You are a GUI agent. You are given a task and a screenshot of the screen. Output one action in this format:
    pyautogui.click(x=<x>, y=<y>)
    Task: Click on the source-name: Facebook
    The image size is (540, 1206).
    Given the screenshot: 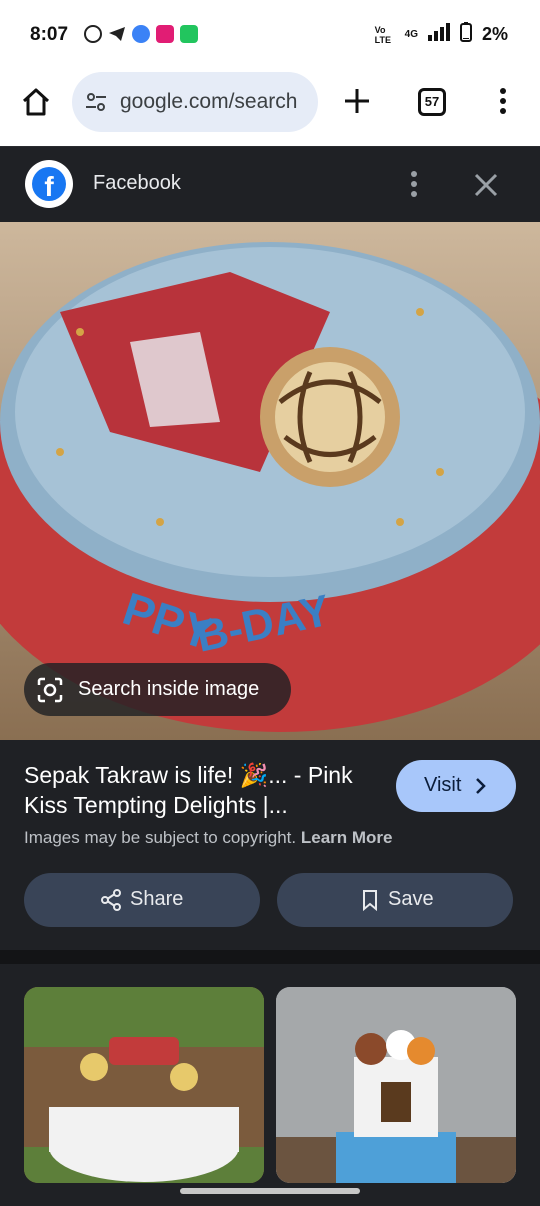 What is the action you would take?
    pyautogui.click(x=137, y=183)
    